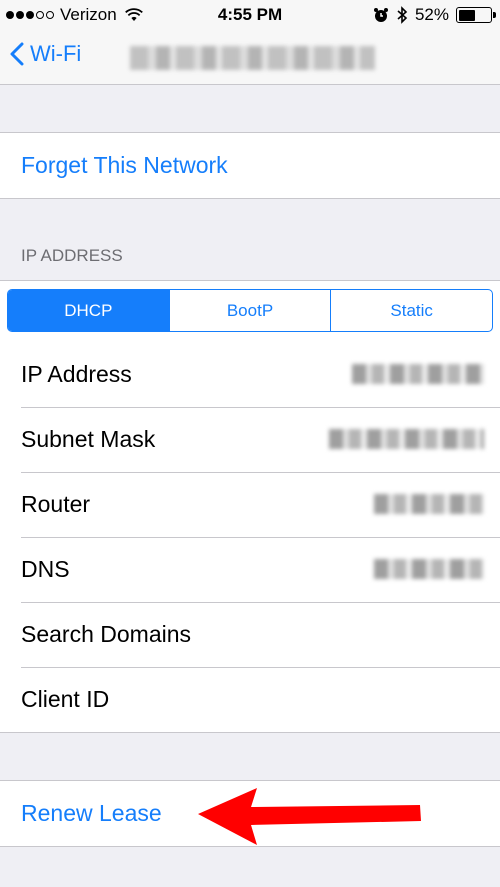 The width and height of the screenshot is (500, 887). Describe the element at coordinates (88, 439) in the screenshot. I see `subnet-mask-label: Subnet Mask` at that location.